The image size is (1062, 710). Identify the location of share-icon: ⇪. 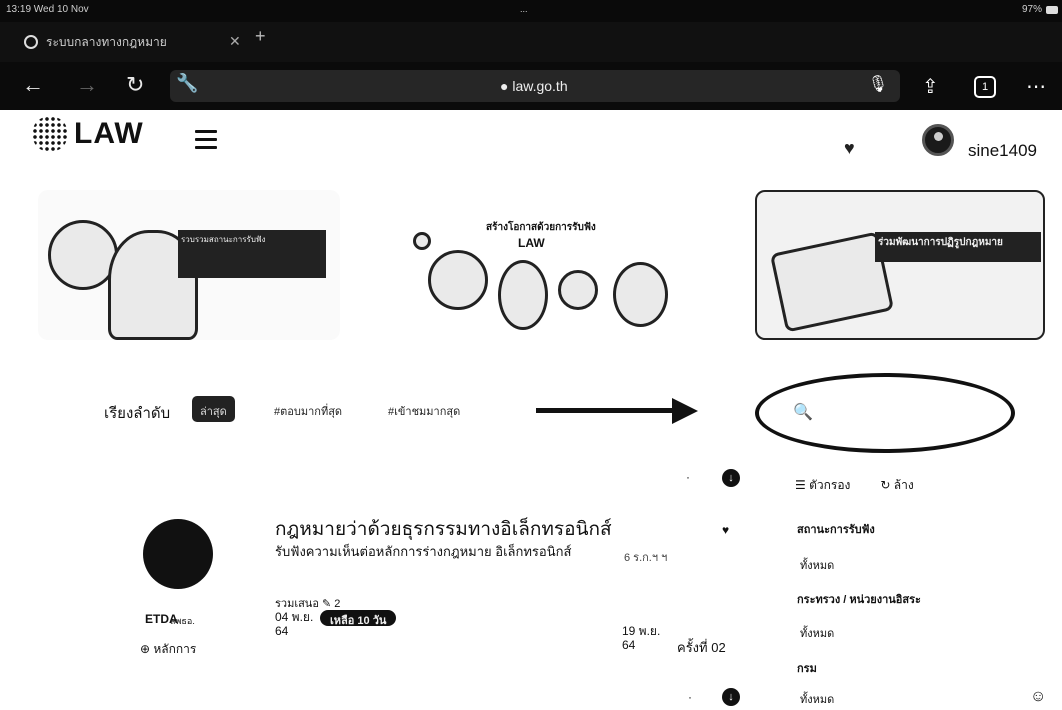
(930, 86).